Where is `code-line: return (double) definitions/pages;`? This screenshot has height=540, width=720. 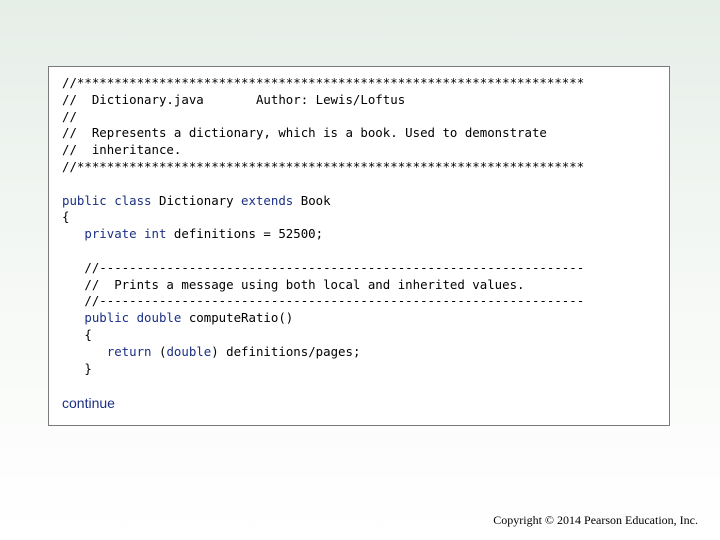
code-line: return (double) definitions/pages; is located at coordinates (323, 352).